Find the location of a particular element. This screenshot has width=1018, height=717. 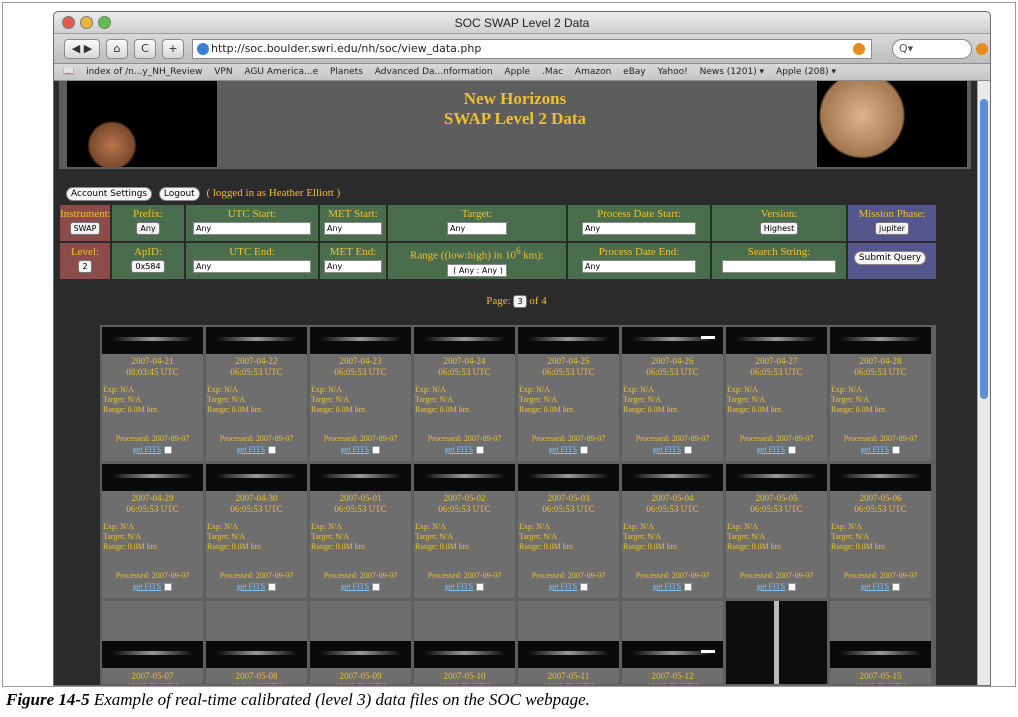

rss-icon is located at coordinates (859, 49).